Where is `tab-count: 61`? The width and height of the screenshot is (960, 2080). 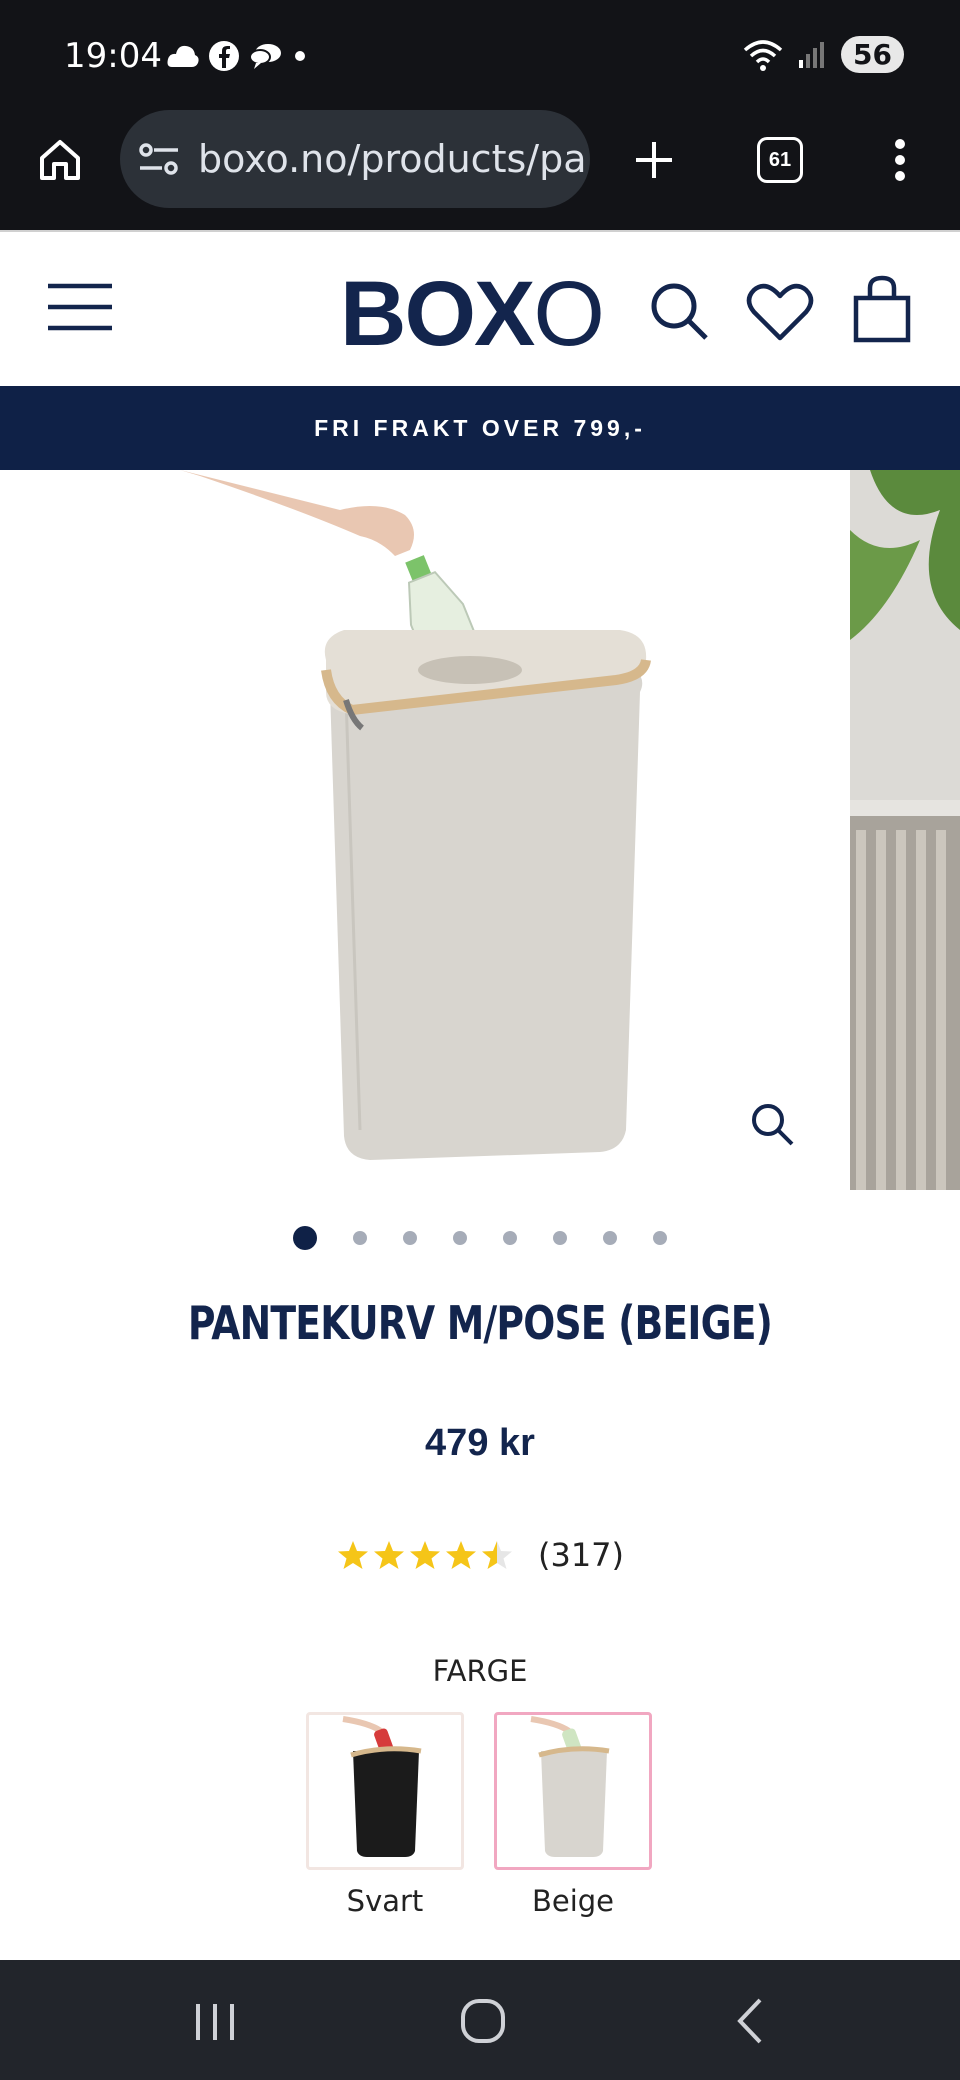 tab-count: 61 is located at coordinates (780, 160).